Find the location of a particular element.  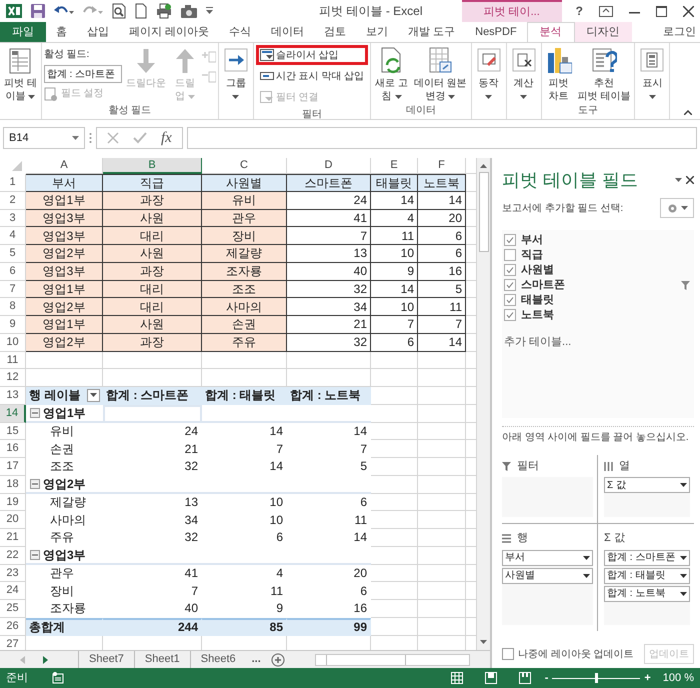

ribbon-button: 데이터 원본 변경 is located at coordinates (440, 74).